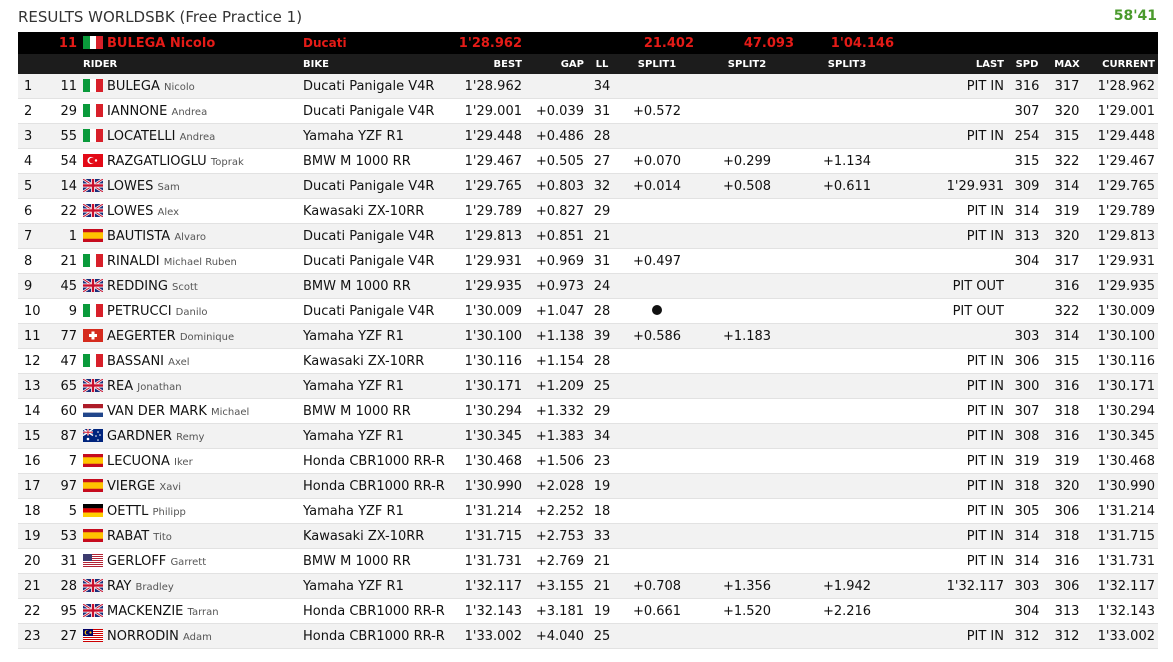 This screenshot has width=1173, height=662. I want to click on rider: RABAT Tito, so click(190, 536).